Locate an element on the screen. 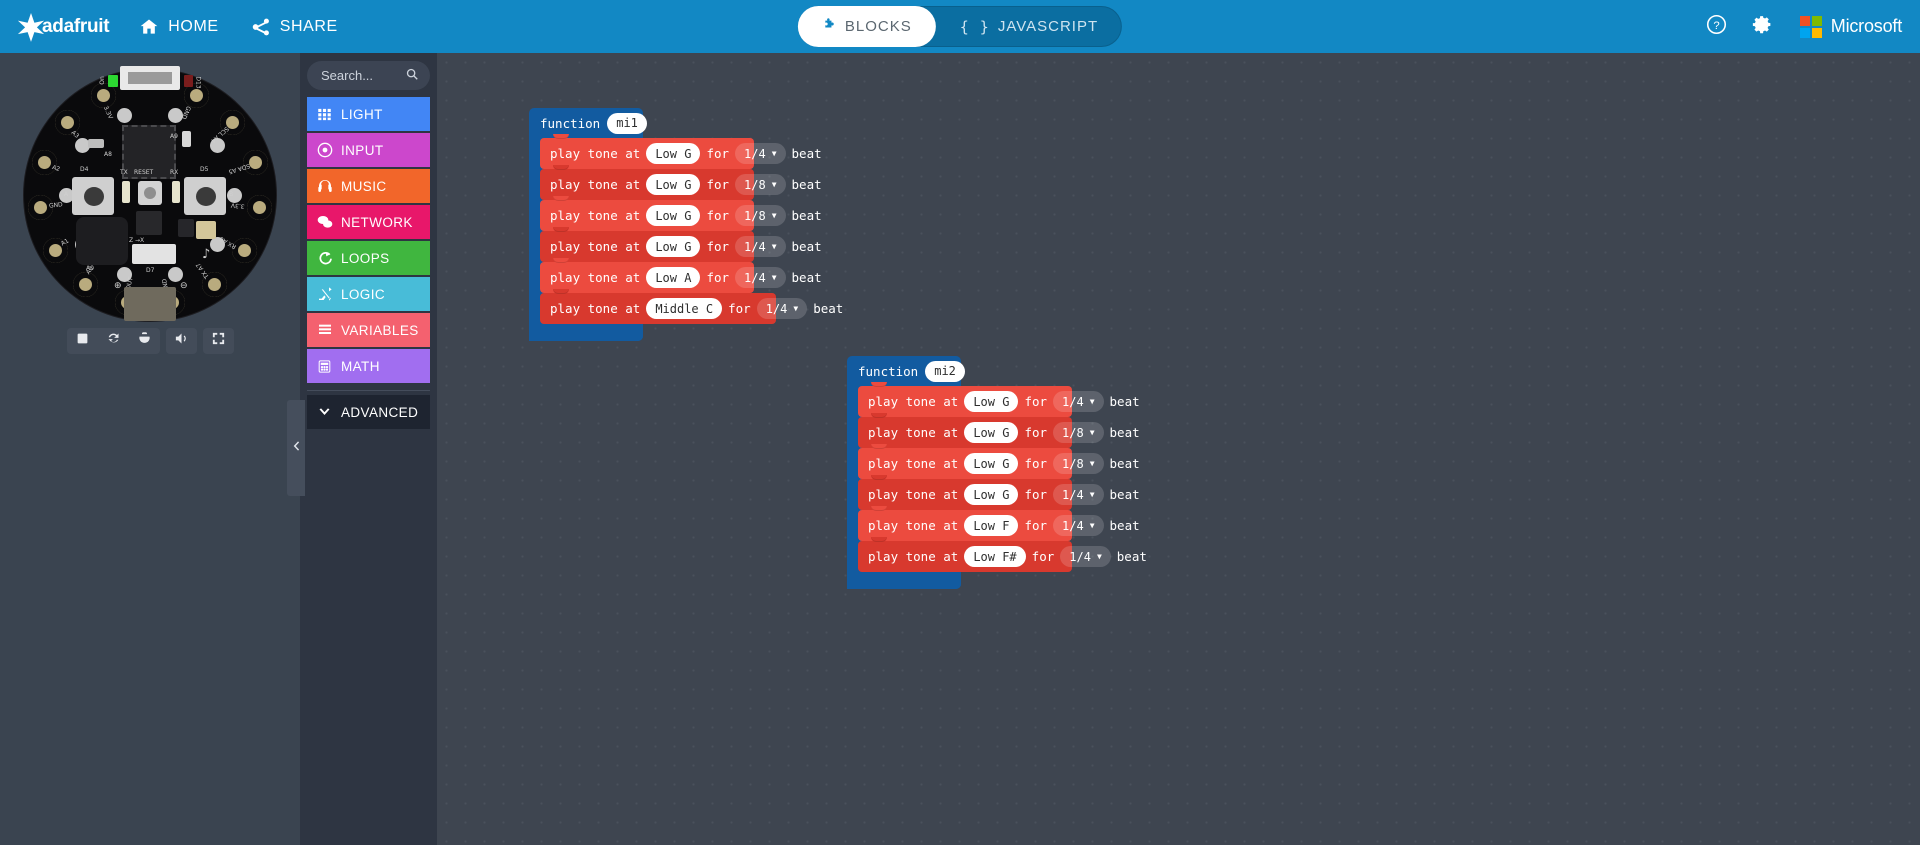  label-minus: ⊖ is located at coordinates (184, 286).